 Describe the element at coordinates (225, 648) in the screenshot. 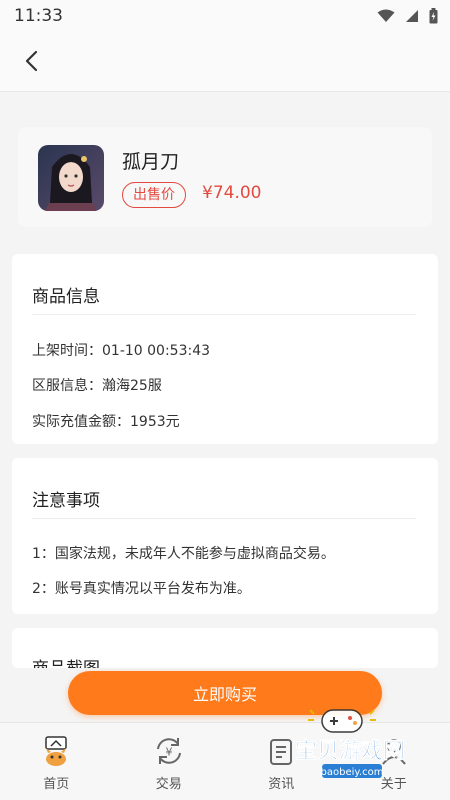

I see `screenshot-section: 商品截图` at that location.